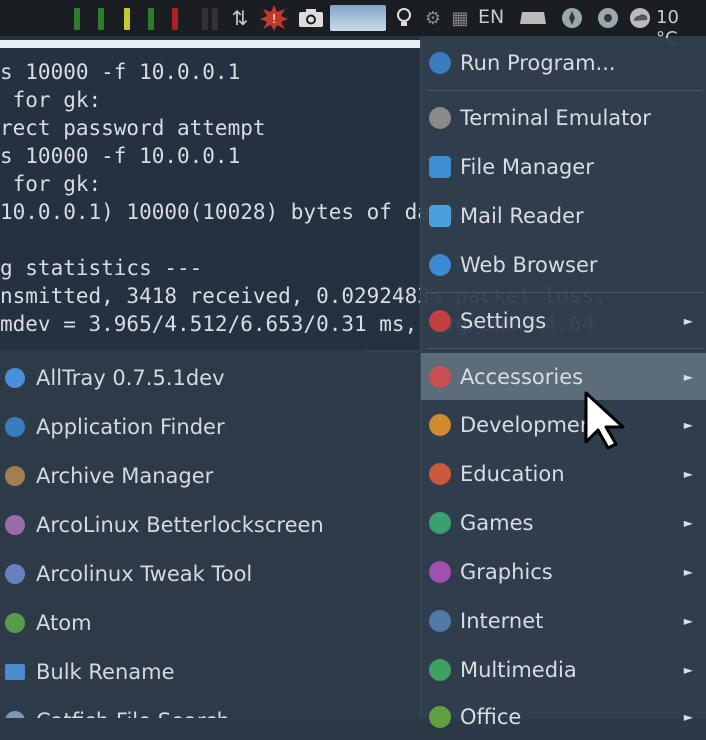  I want to click on list-item-label: AllTray 0.7.5.1dev, so click(130, 377).